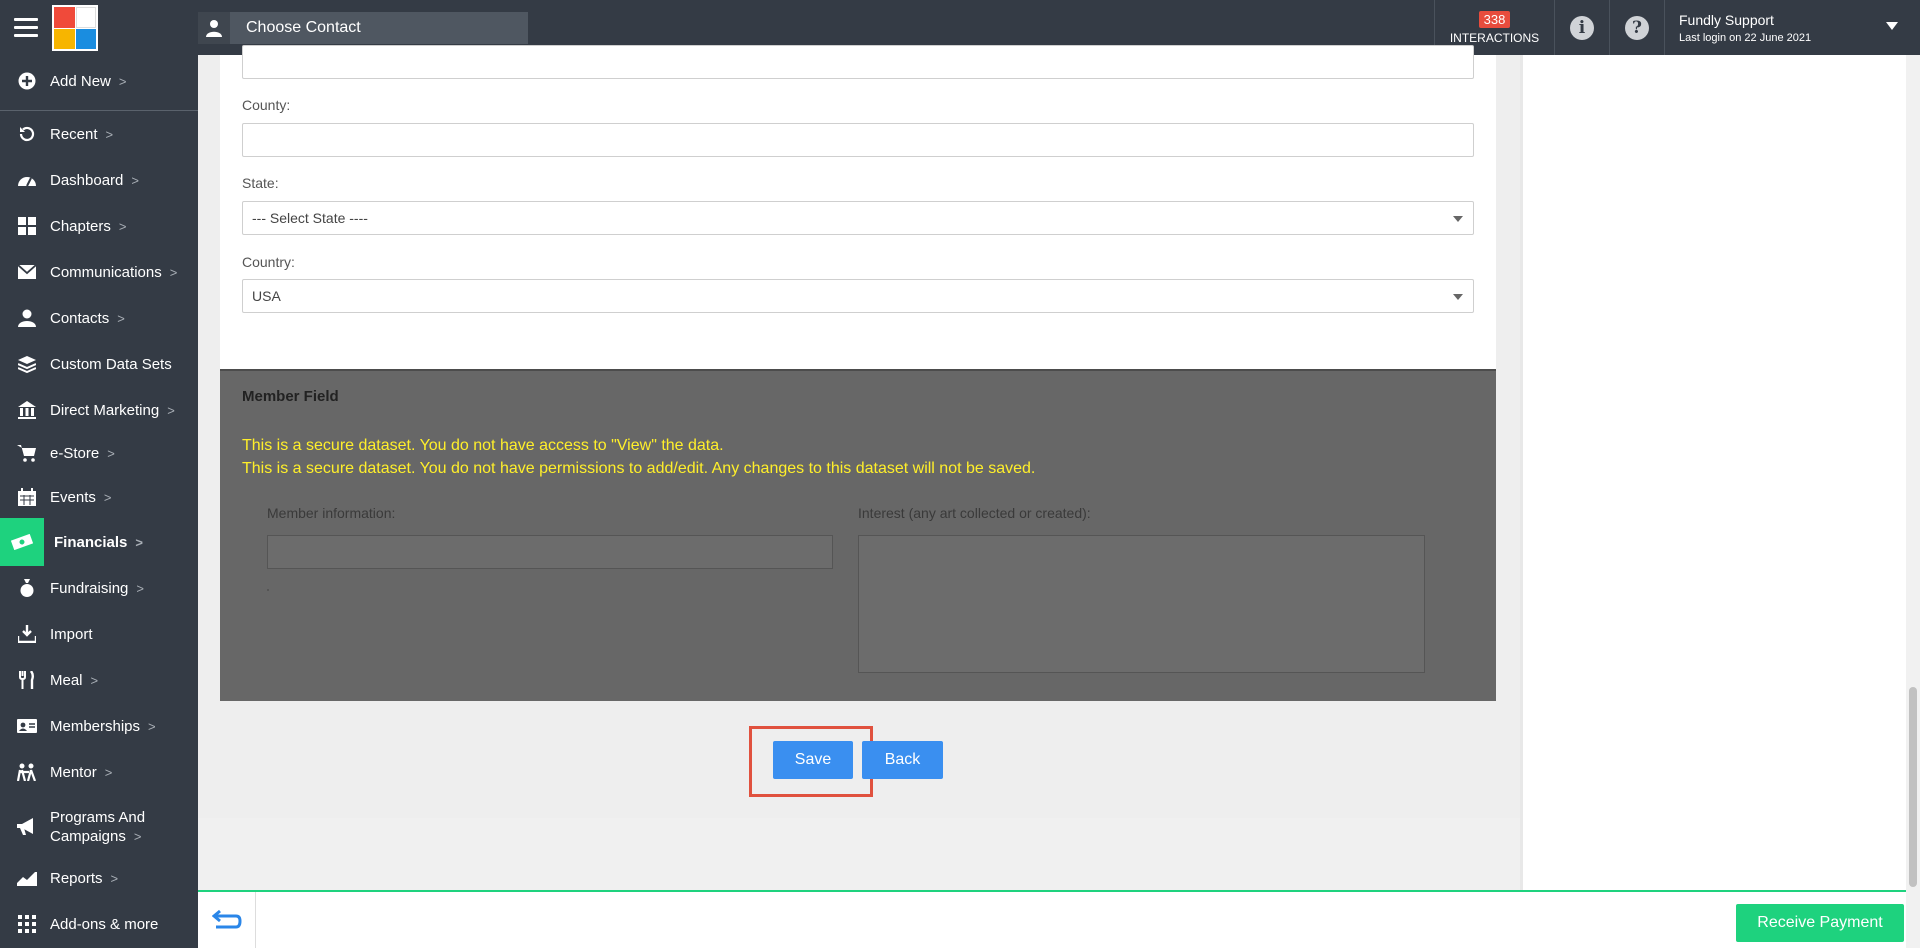 The height and width of the screenshot is (948, 1920). I want to click on sidebar-item-label-wrap: Programs And Campaigns >, so click(97, 827).